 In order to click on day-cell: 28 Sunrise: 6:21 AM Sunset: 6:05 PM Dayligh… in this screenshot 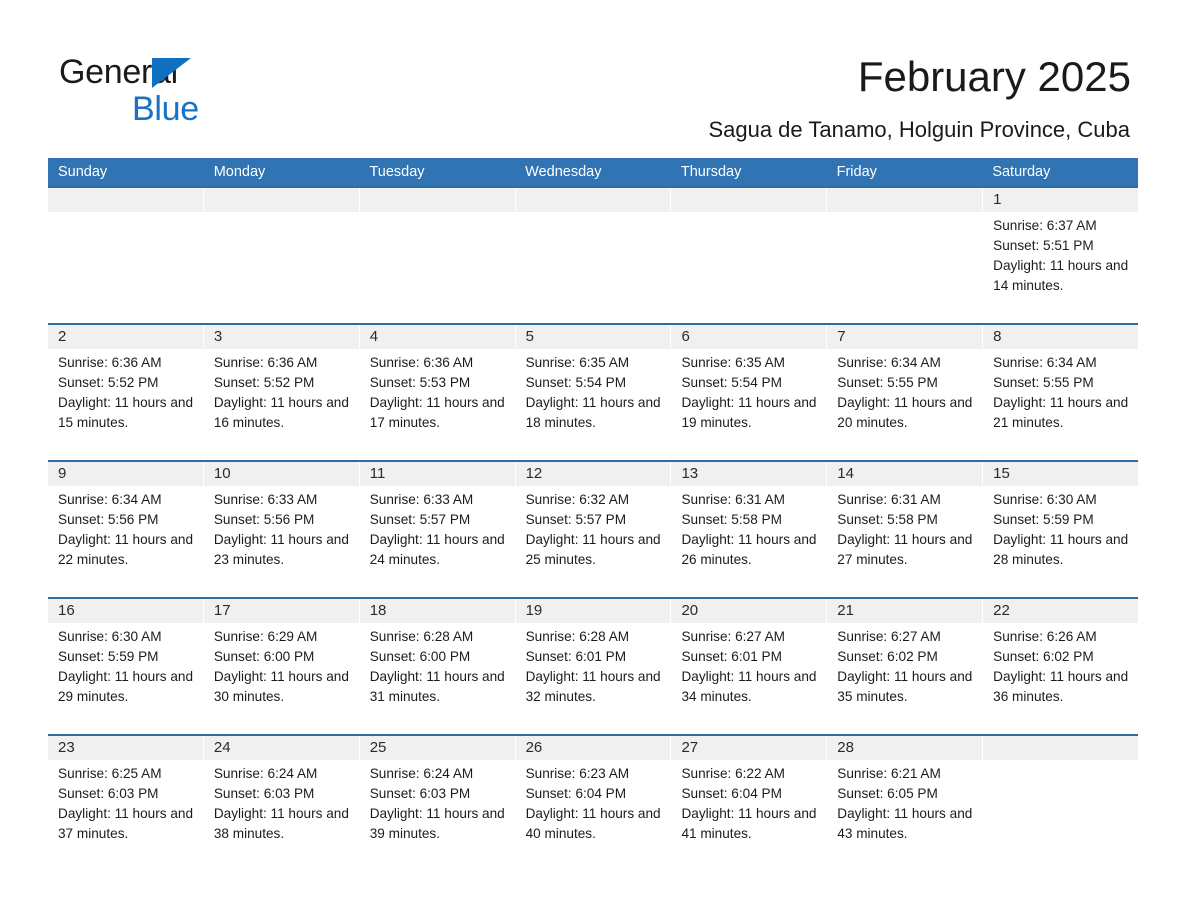, I will do `click(905, 800)`.